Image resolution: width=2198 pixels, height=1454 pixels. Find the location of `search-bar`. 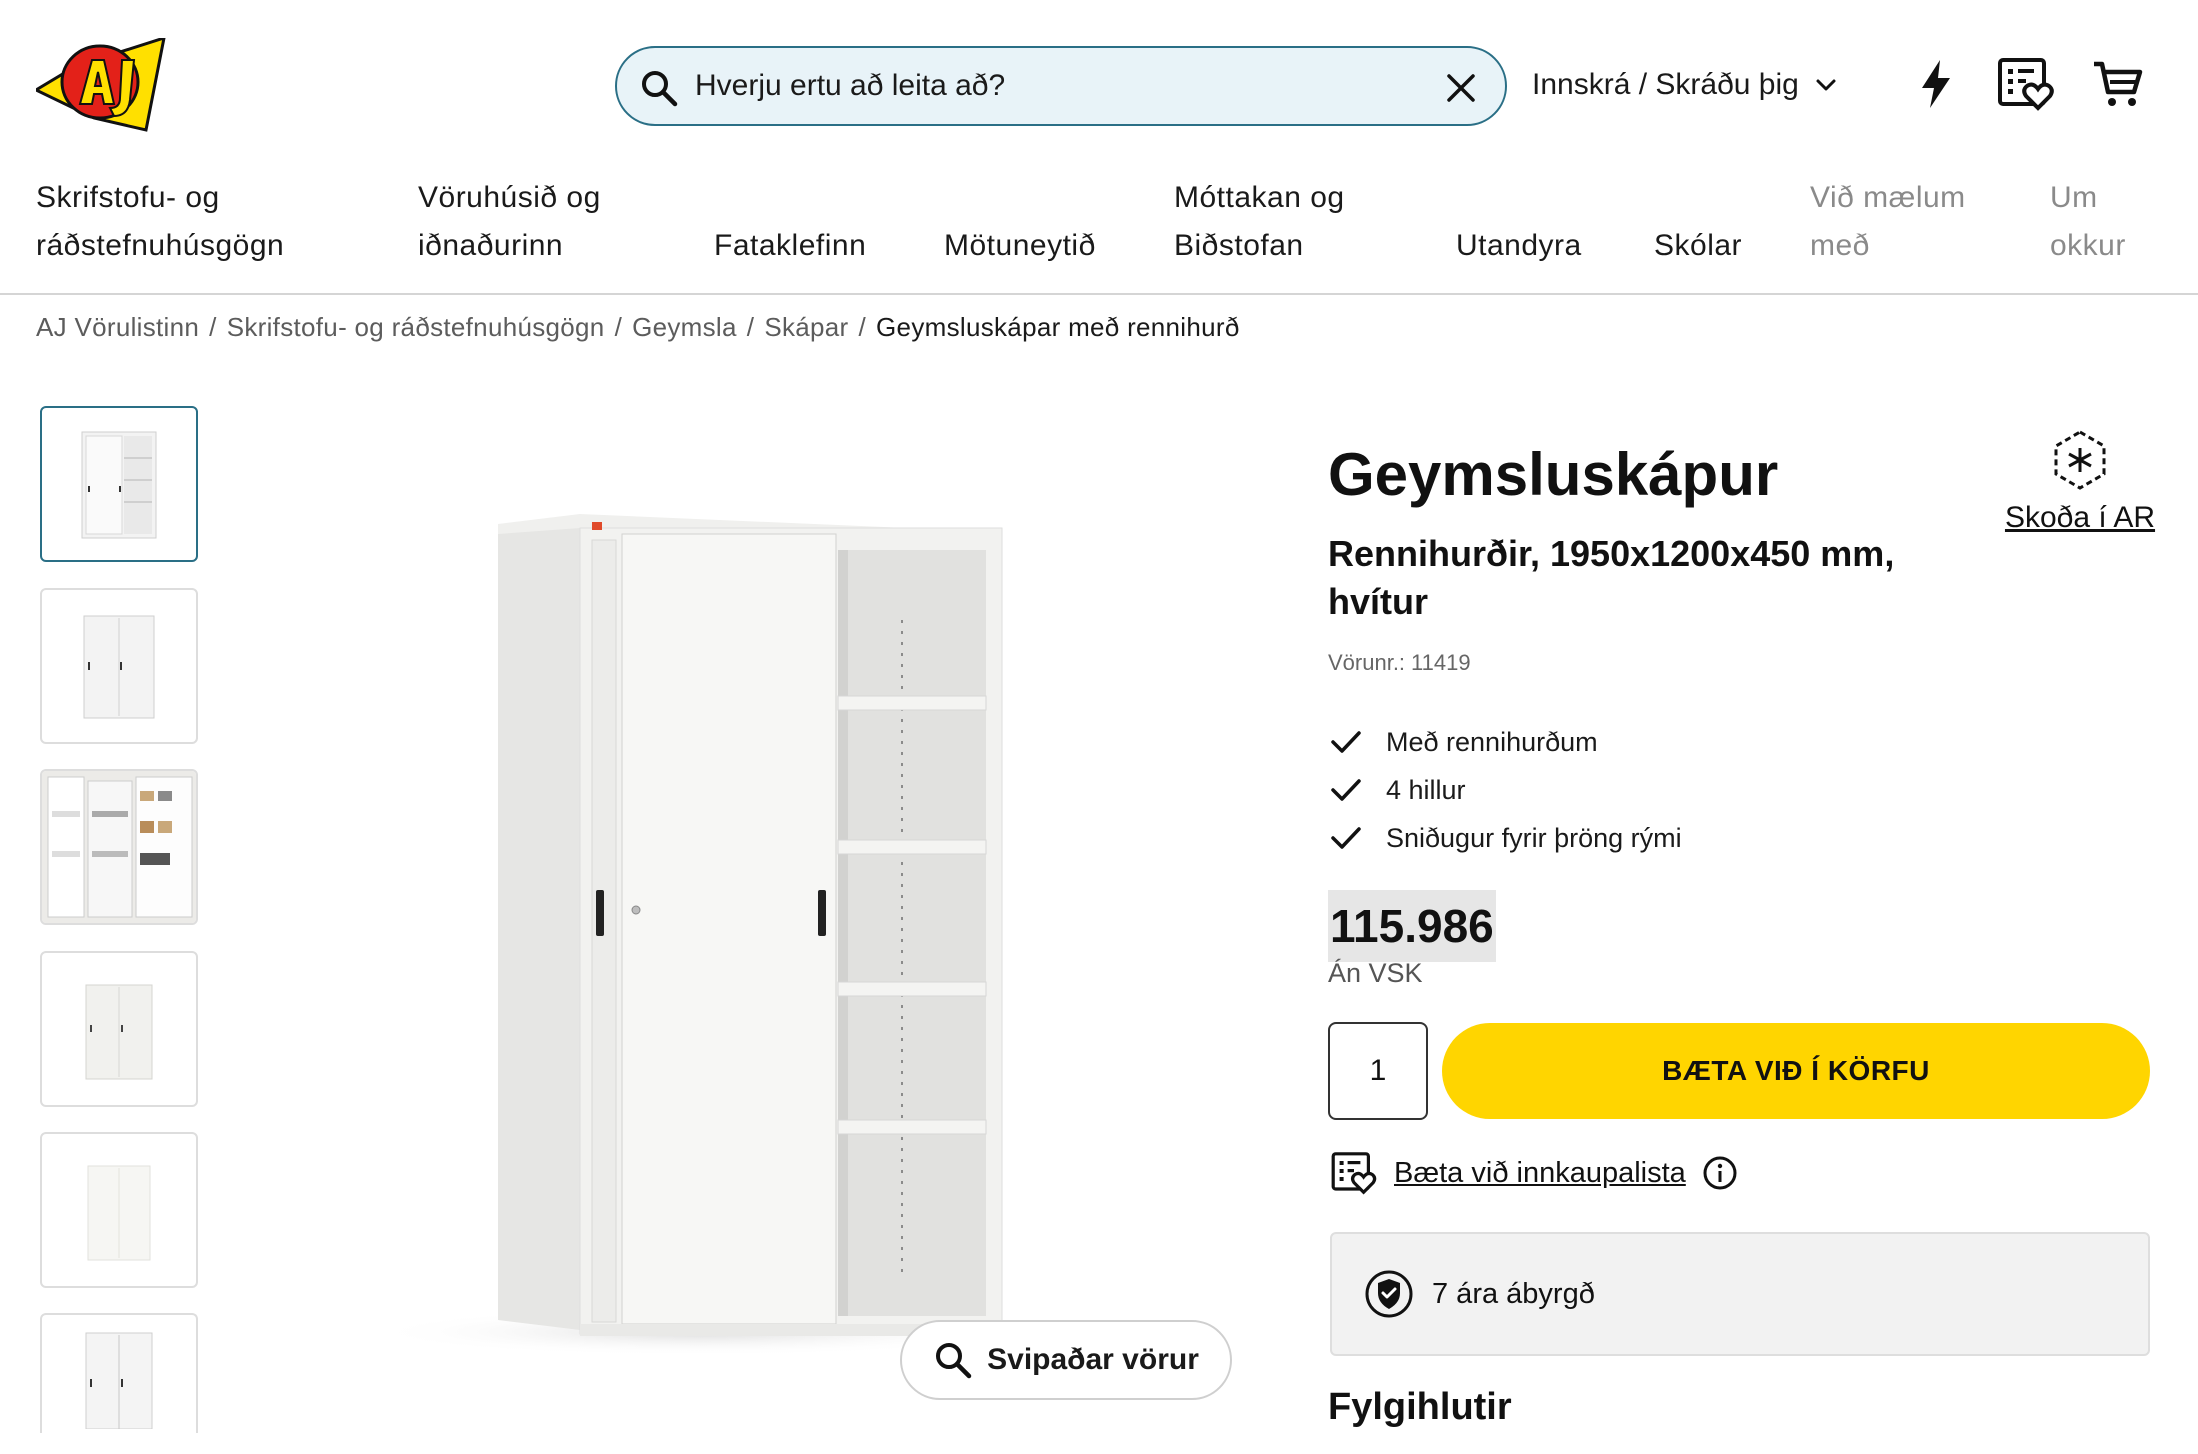

search-bar is located at coordinates (1061, 86).